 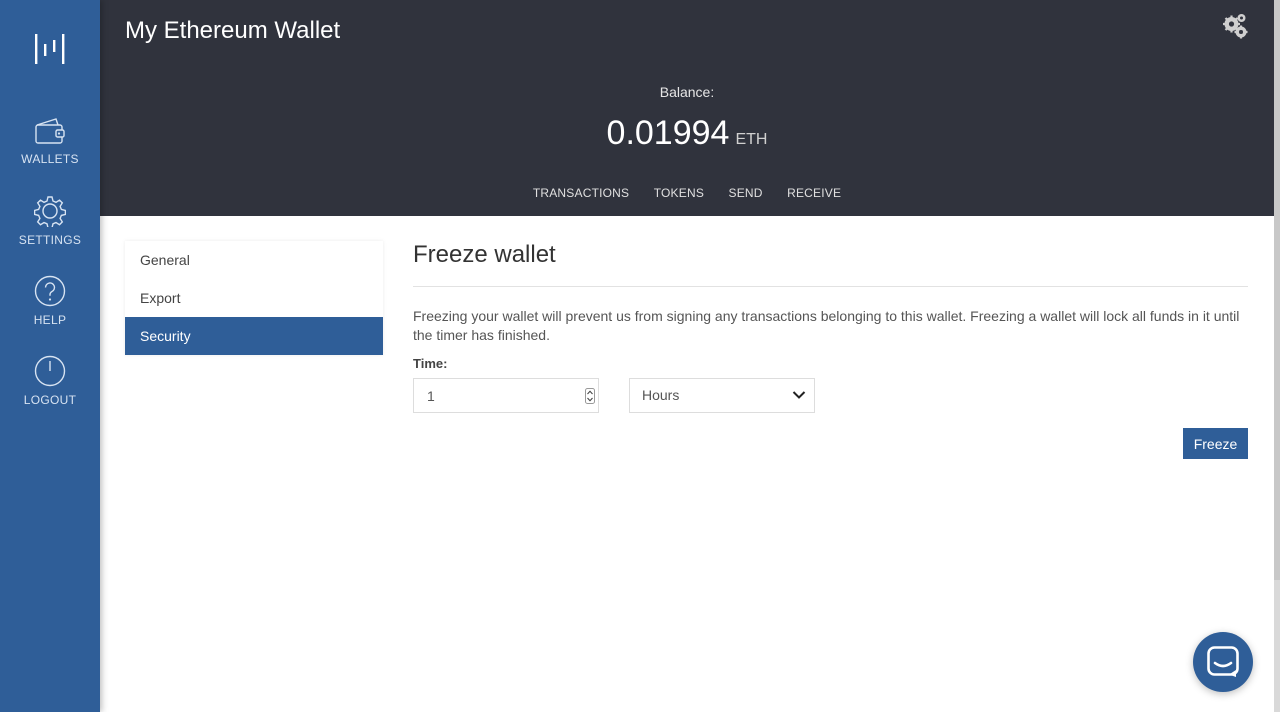 I want to click on question-circle-icon, so click(x=50, y=291).